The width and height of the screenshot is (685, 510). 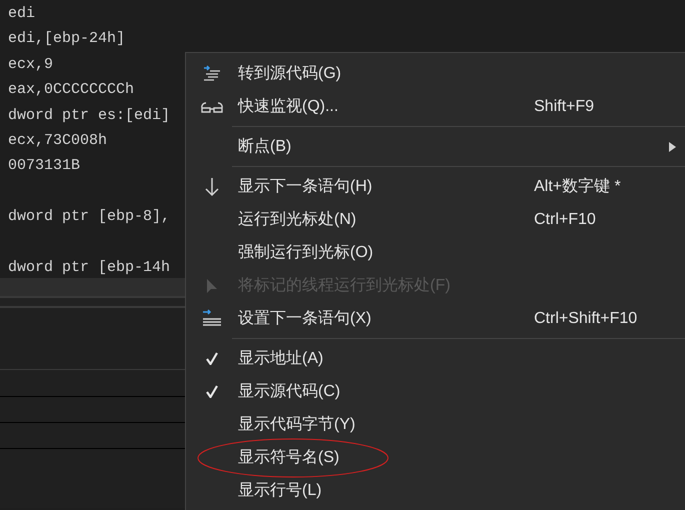 What do you see at coordinates (435, 391) in the screenshot?
I see `menu-item: 显示源代码(C)` at bounding box center [435, 391].